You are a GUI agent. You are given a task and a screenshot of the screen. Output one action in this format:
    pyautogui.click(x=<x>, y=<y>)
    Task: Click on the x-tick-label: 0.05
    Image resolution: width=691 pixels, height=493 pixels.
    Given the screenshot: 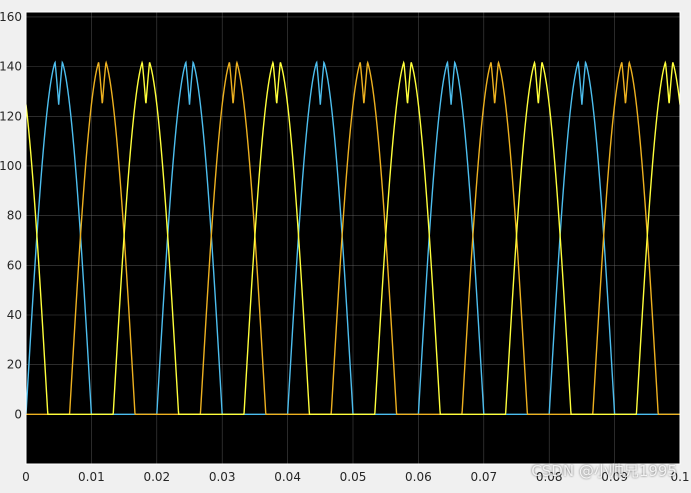 What is the action you would take?
    pyautogui.click(x=353, y=477)
    